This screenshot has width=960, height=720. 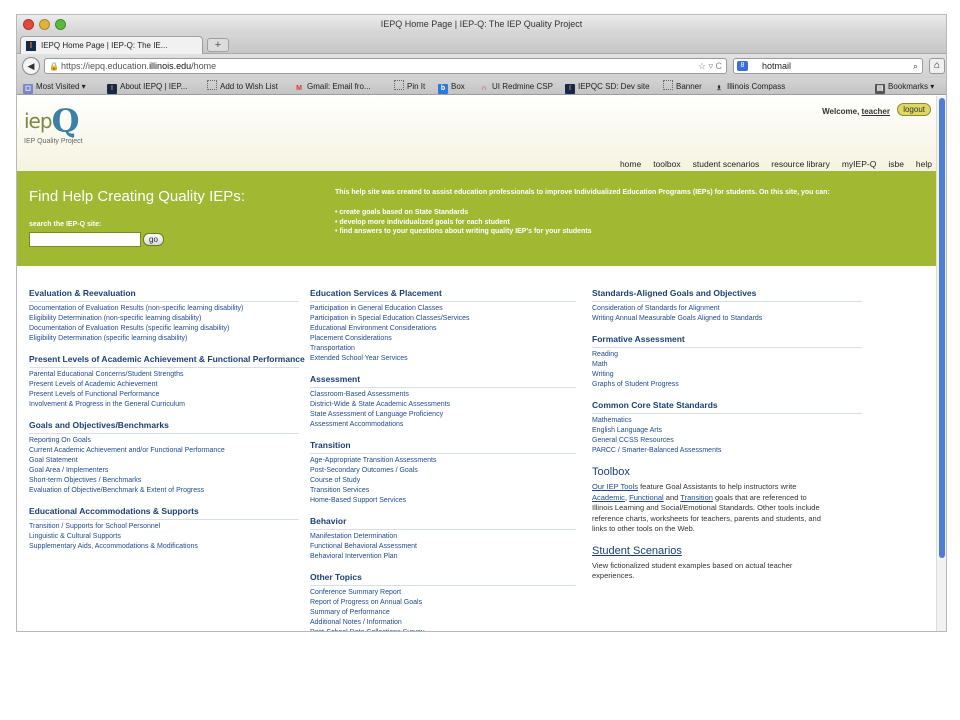 I want to click on topic-link: Post-School Data Collections Survey, so click(x=443, y=629).